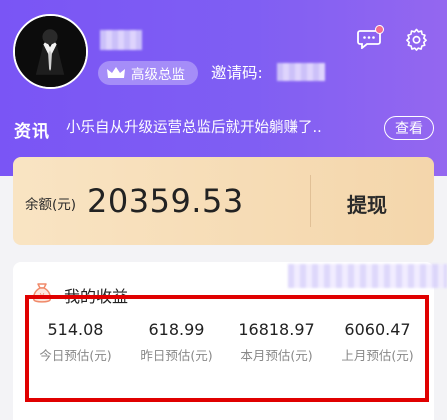 The height and width of the screenshot is (420, 447). Describe the element at coordinates (237, 73) in the screenshot. I see `invite-code-label: 邀请码:` at that location.